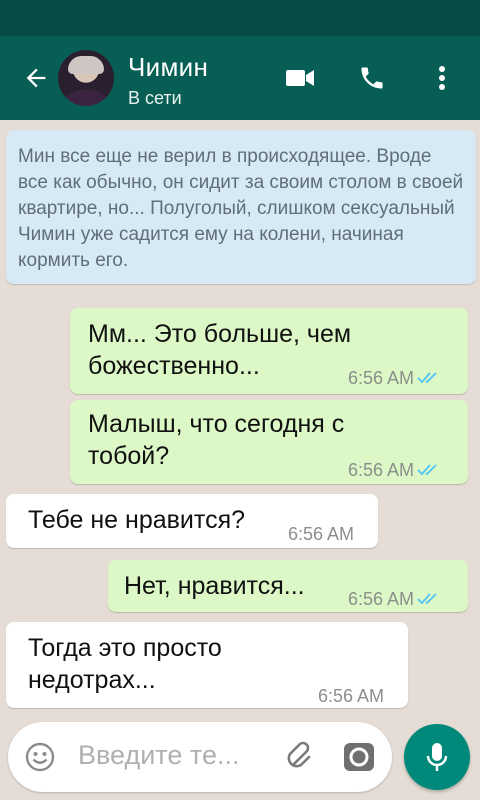 The image size is (480, 800). Describe the element at coordinates (240, 78) in the screenshot. I see `chat-header: Чимин В сети` at that location.